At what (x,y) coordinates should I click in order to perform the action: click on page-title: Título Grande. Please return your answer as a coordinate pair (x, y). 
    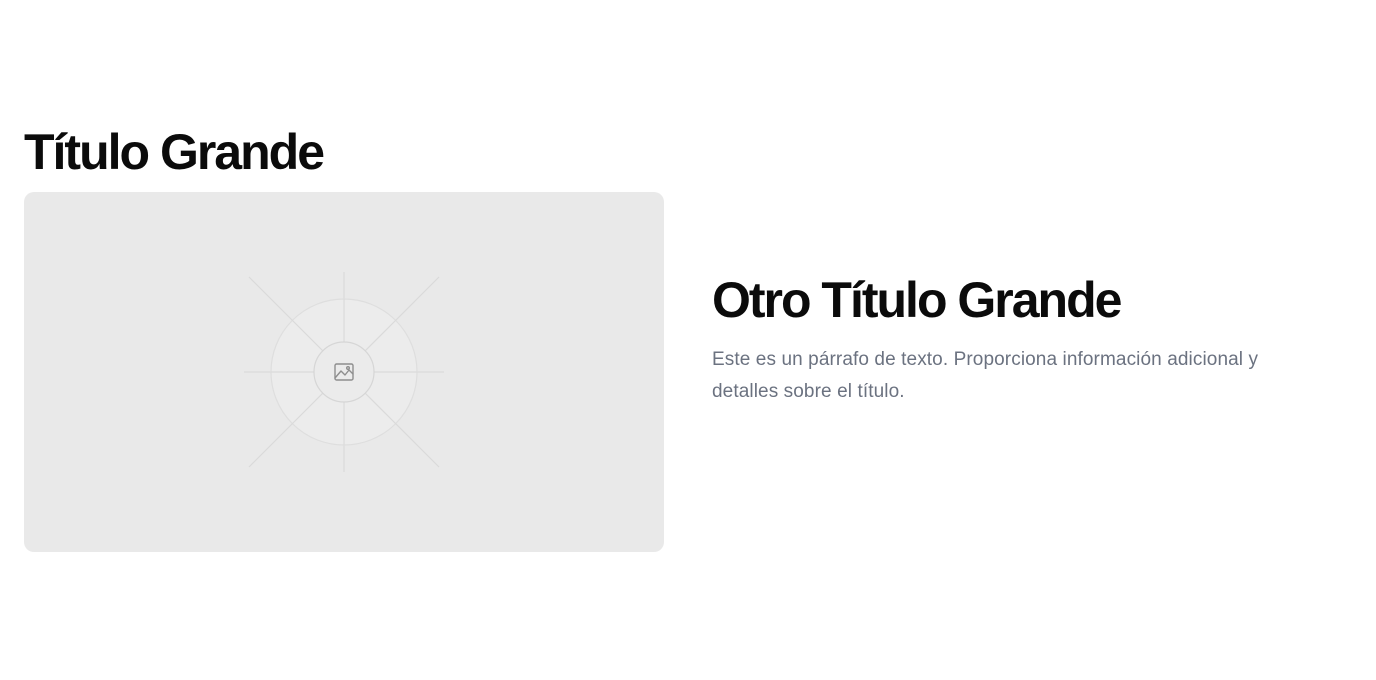
    Looking at the image, I should click on (174, 152).